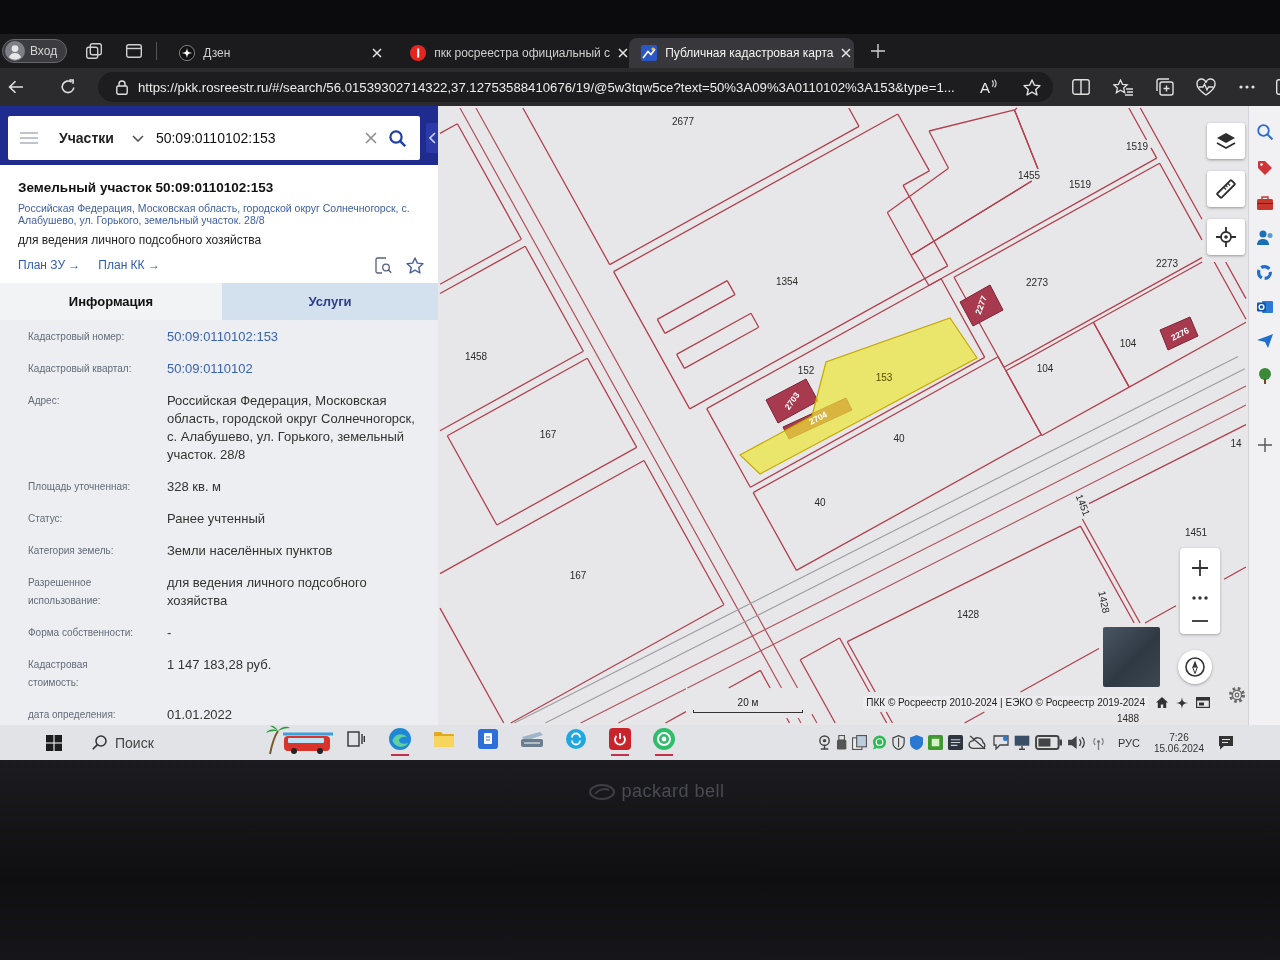 This screenshot has width=1280, height=960. What do you see at coordinates (1264, 307) in the screenshot?
I see `square-circle-icon` at bounding box center [1264, 307].